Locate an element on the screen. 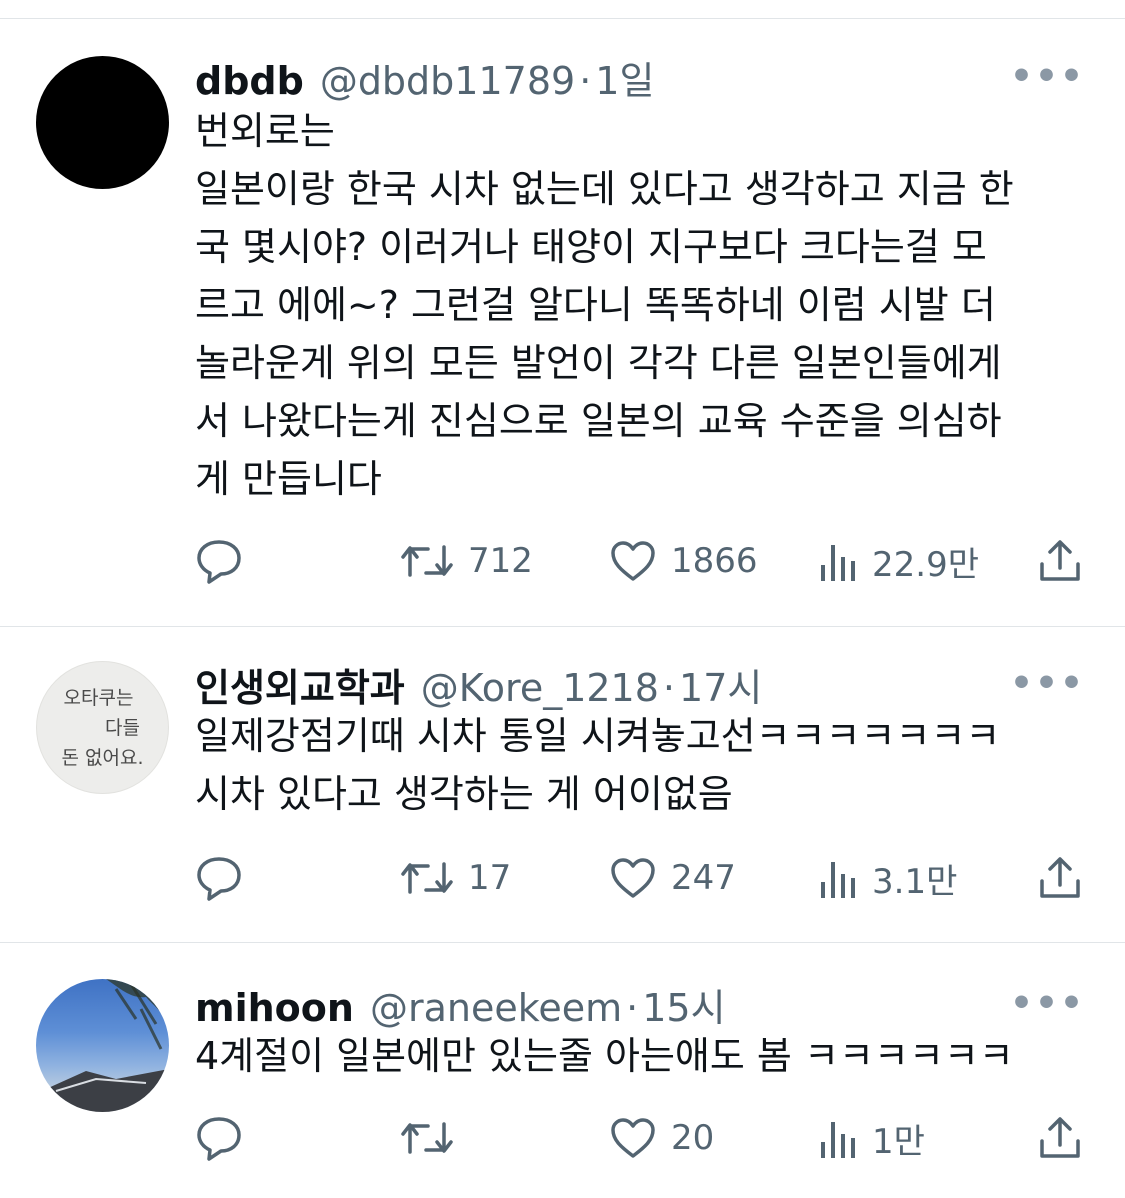  avatar-text-line: 돈 없어요. is located at coordinates (102, 757).